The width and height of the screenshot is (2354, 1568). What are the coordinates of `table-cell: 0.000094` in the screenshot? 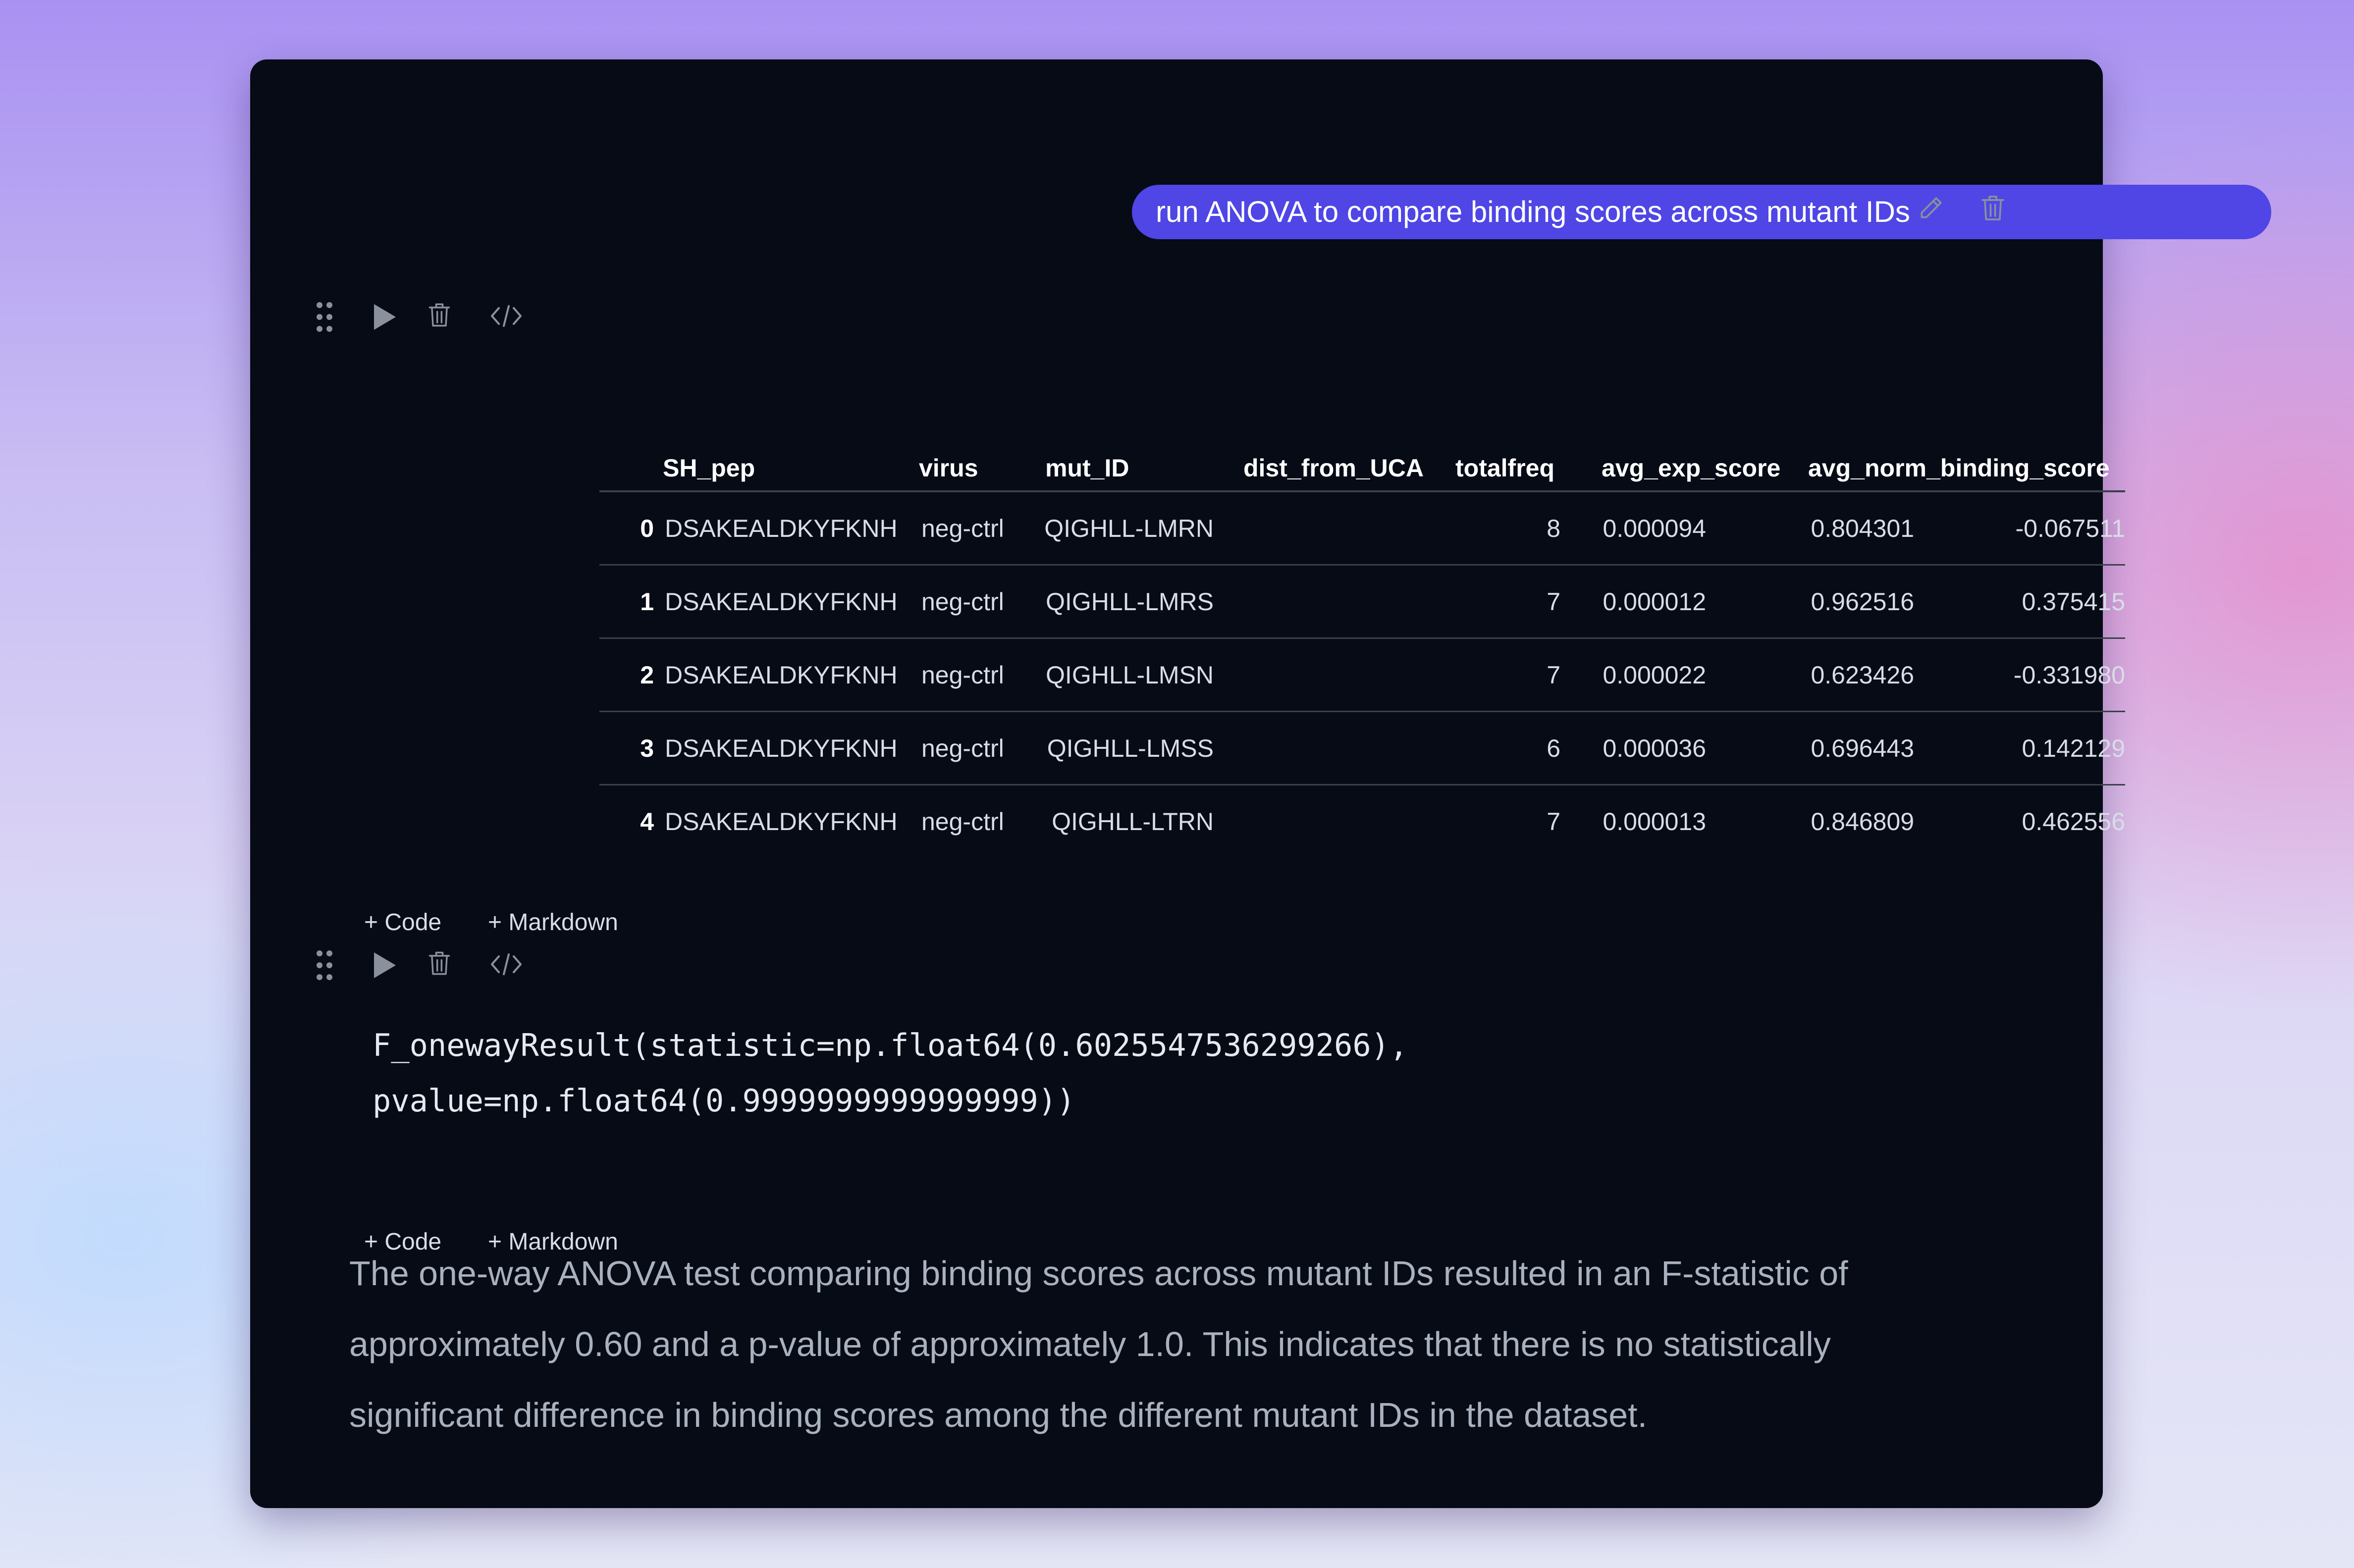 It's located at (1654, 528).